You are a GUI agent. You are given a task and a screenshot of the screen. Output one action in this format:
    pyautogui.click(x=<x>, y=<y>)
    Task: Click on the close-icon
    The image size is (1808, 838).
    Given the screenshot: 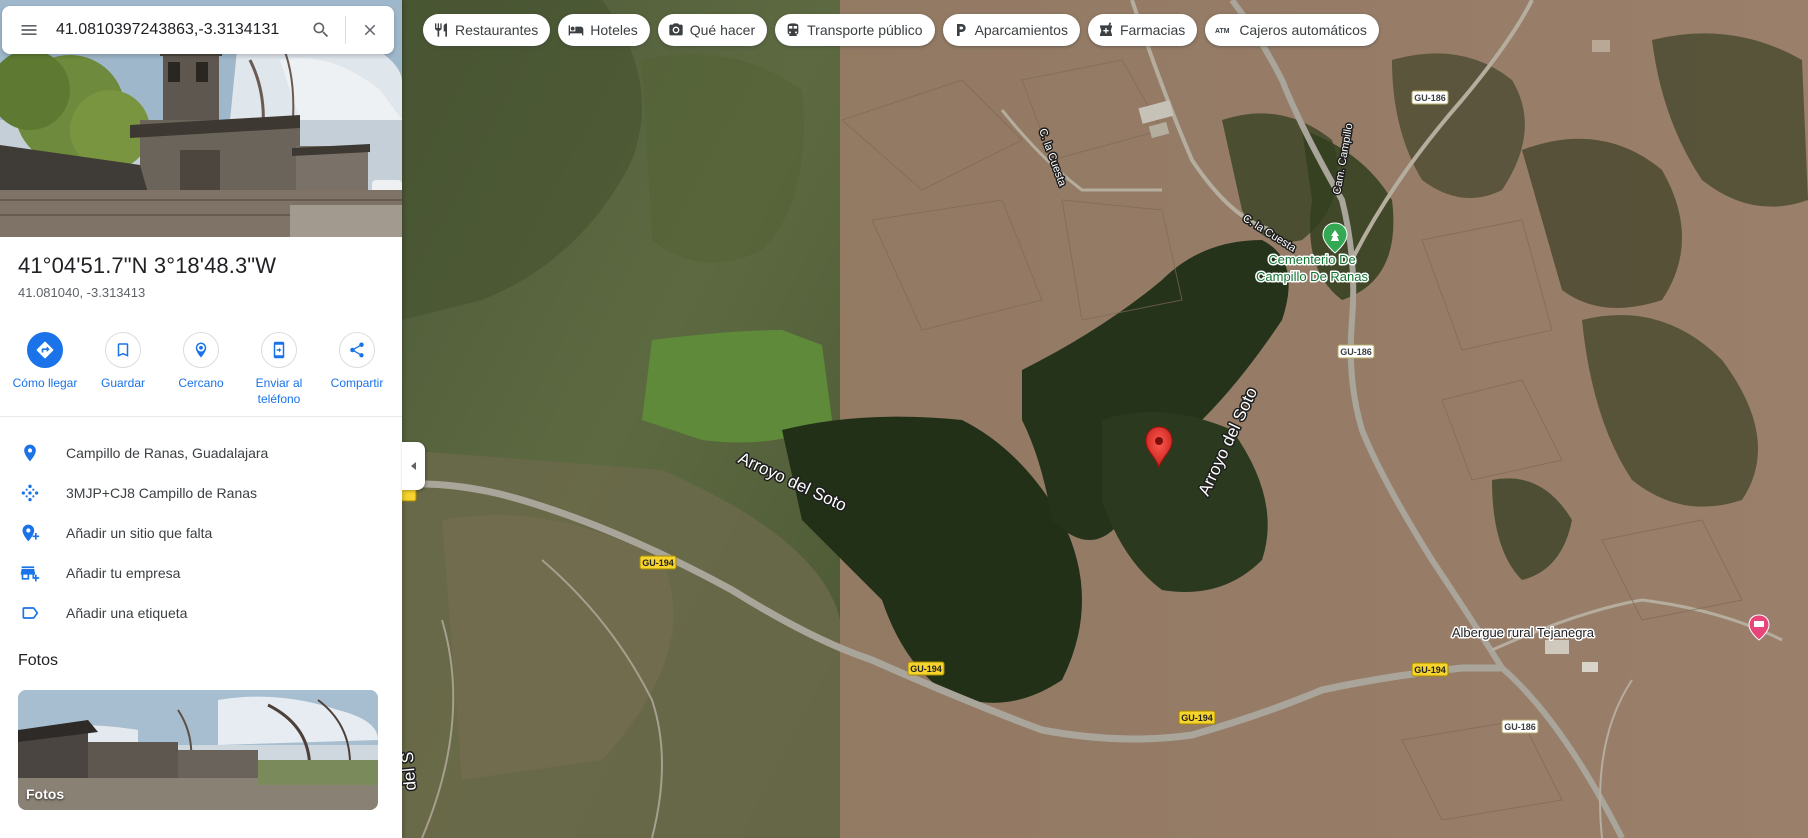 What is the action you would take?
    pyautogui.click(x=370, y=30)
    